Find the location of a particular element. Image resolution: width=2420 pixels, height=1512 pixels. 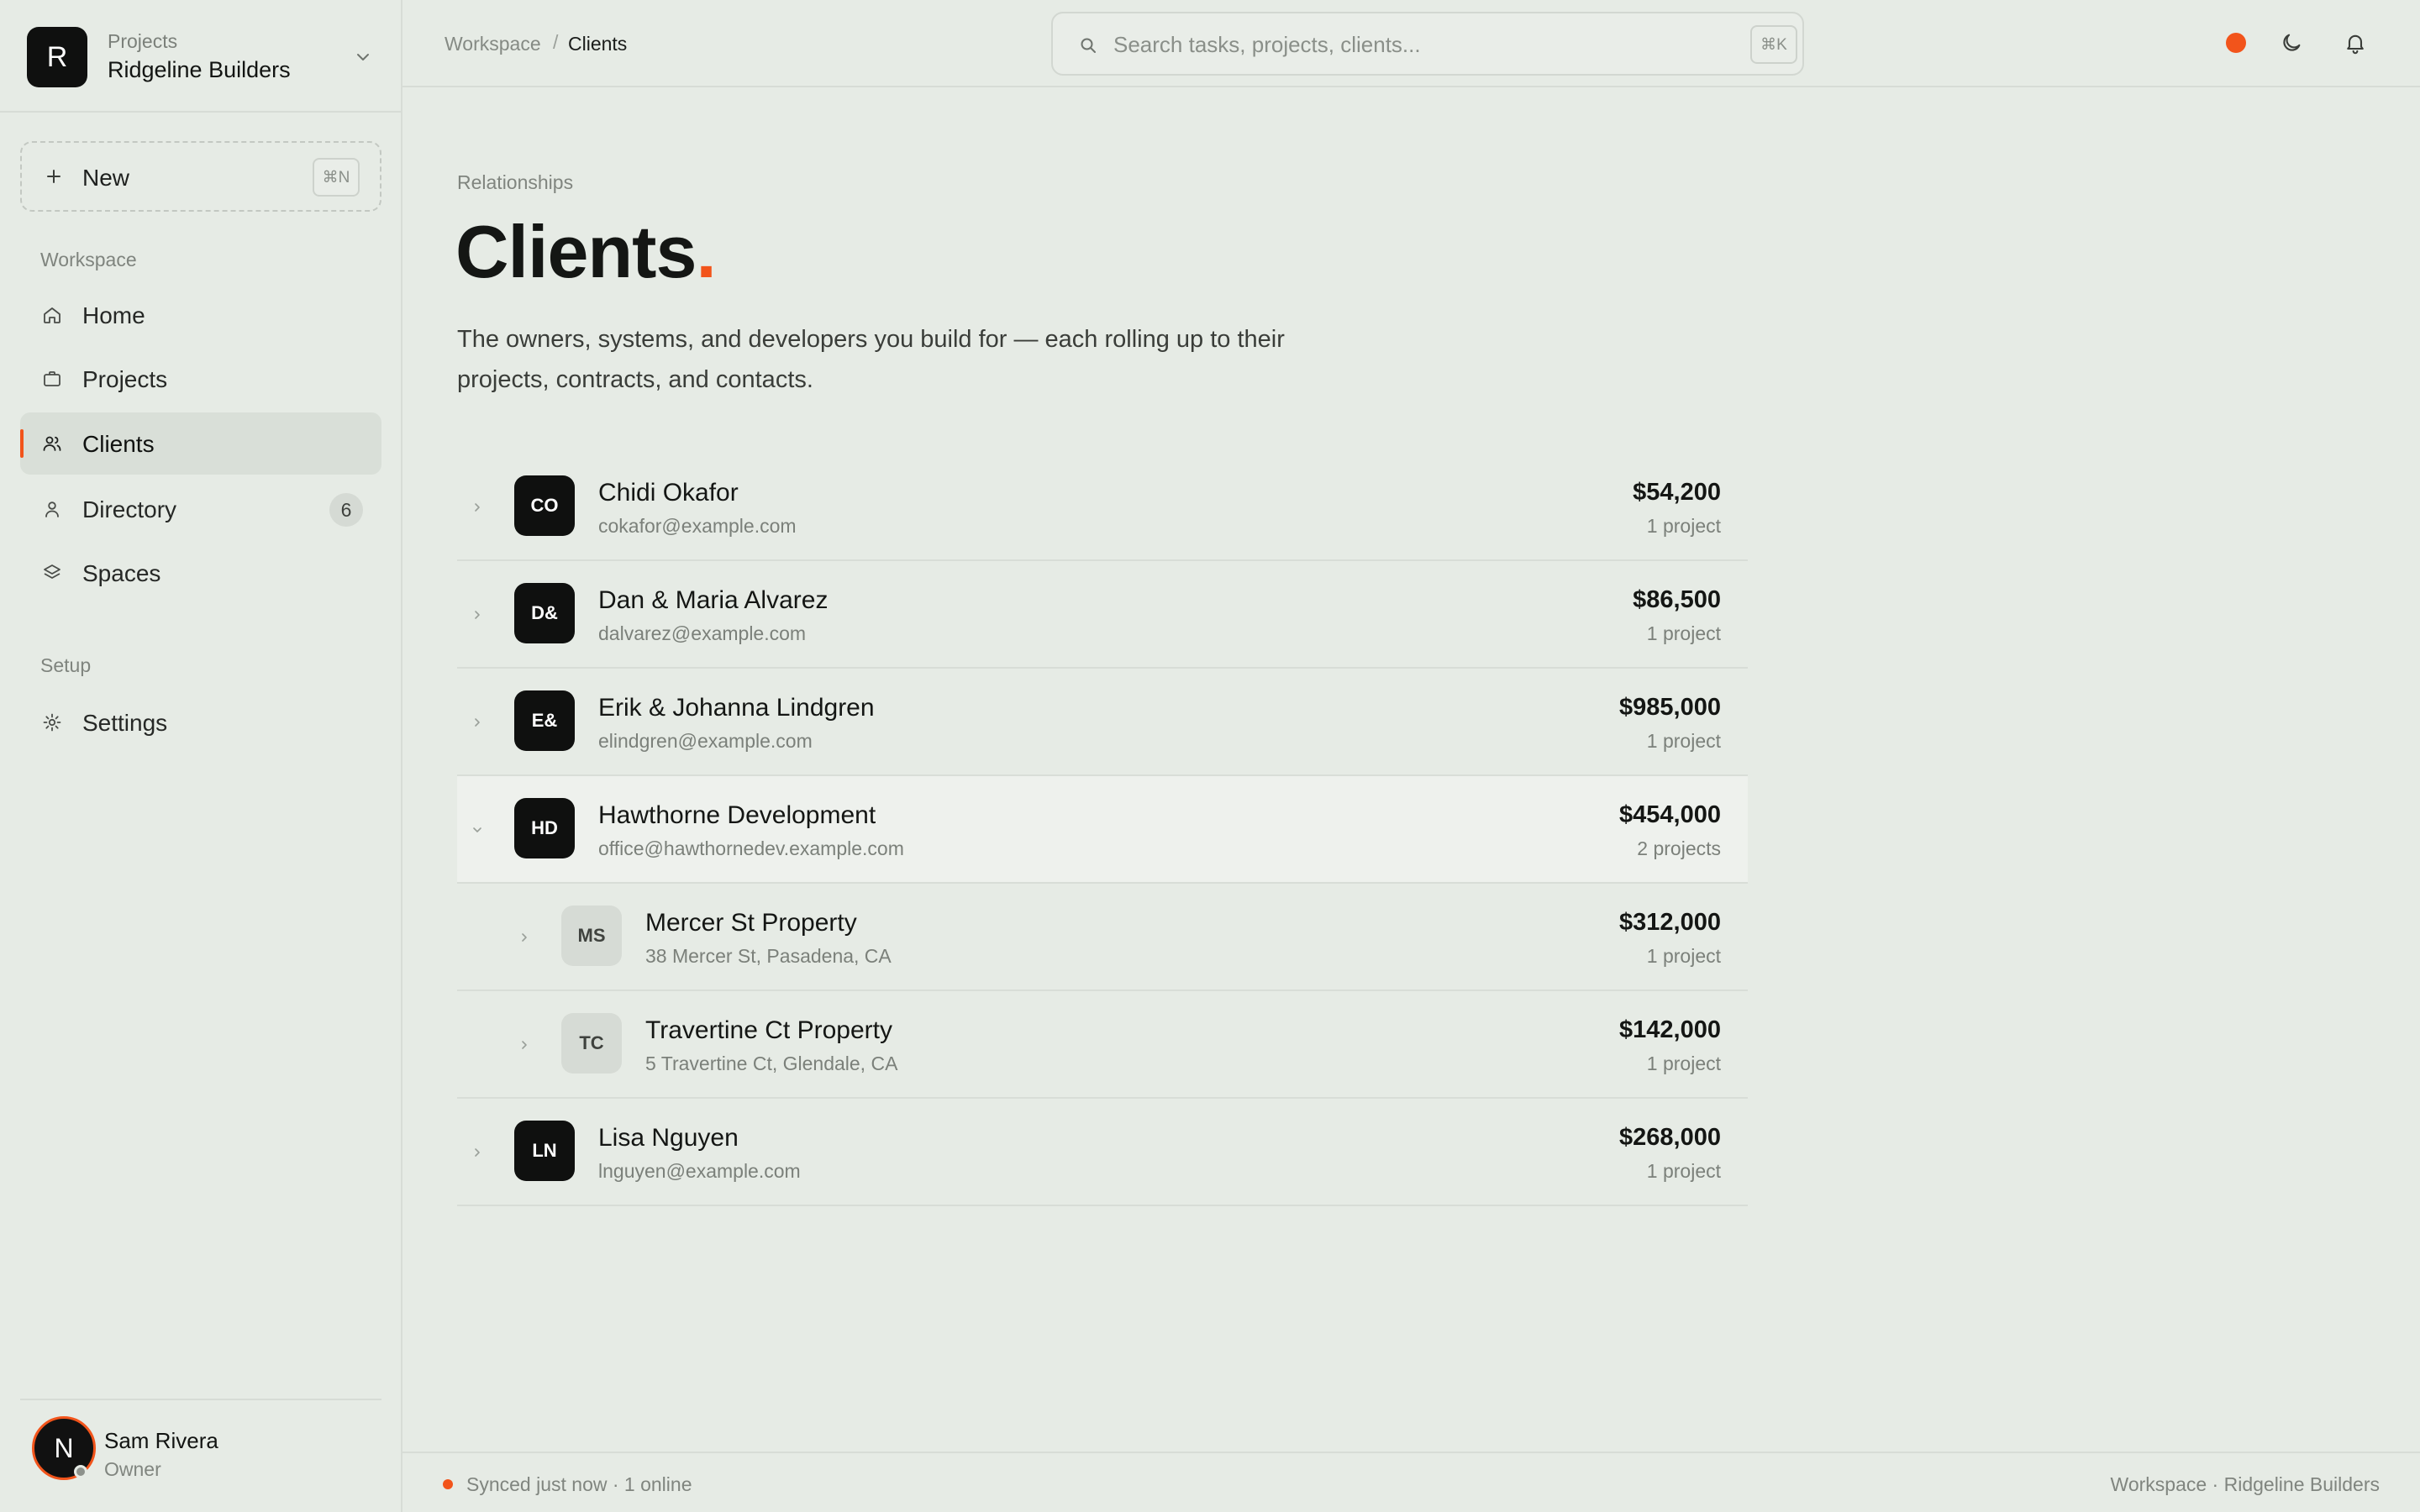

bell-icon is located at coordinates (2355, 43).